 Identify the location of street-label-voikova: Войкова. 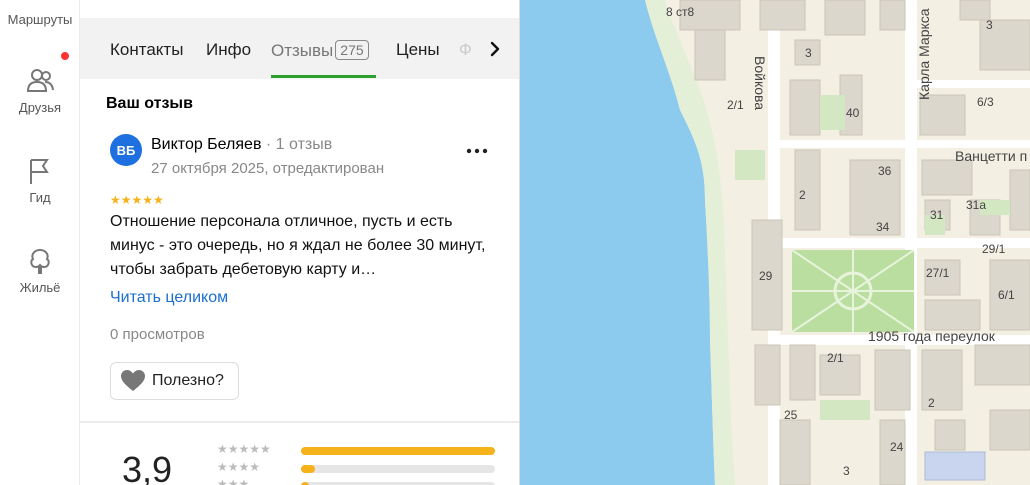
(760, 83).